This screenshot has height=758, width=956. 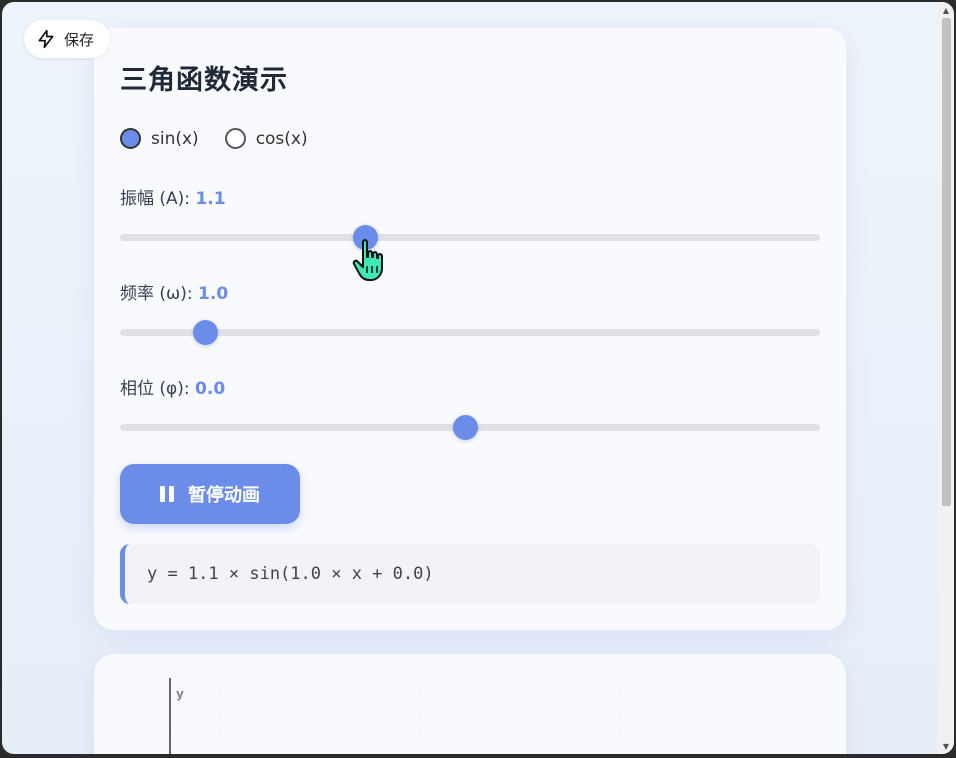 I want to click on radio-sin: sin(x), so click(x=159, y=138).